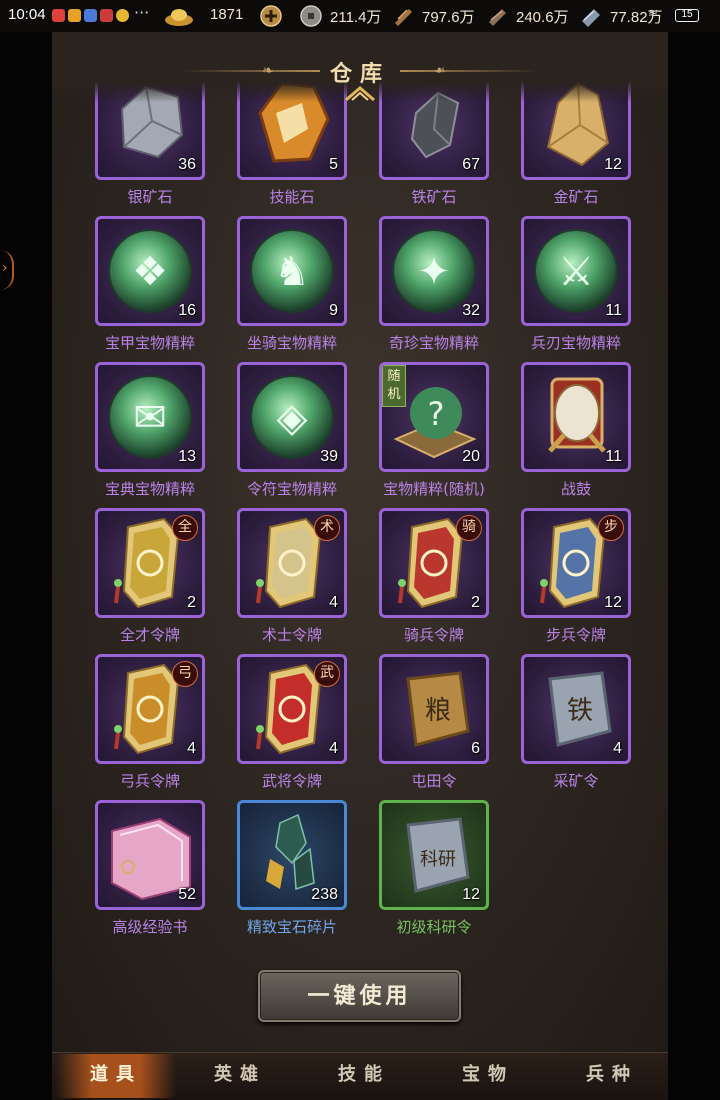 The width and height of the screenshot is (720, 1100). I want to click on item-name: 宝甲宝物精粹, so click(149, 343).